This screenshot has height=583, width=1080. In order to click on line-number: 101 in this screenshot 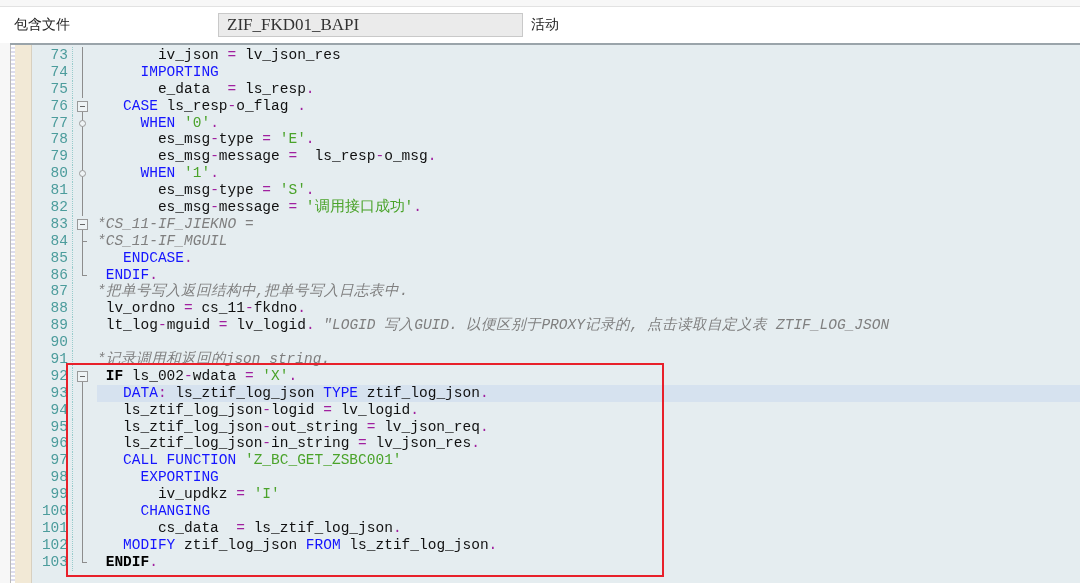, I will do `click(52, 528)`.